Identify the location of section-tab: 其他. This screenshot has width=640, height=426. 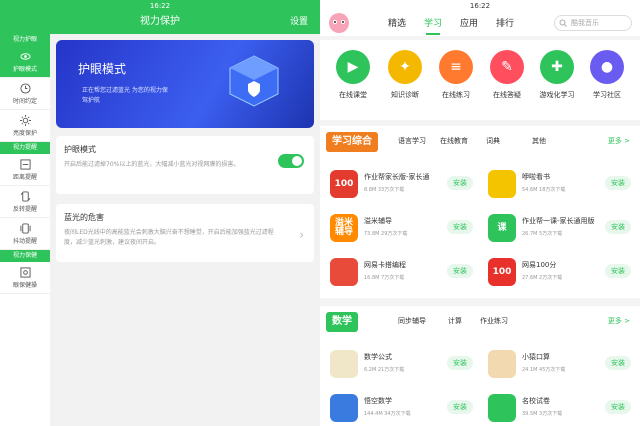
(539, 141).